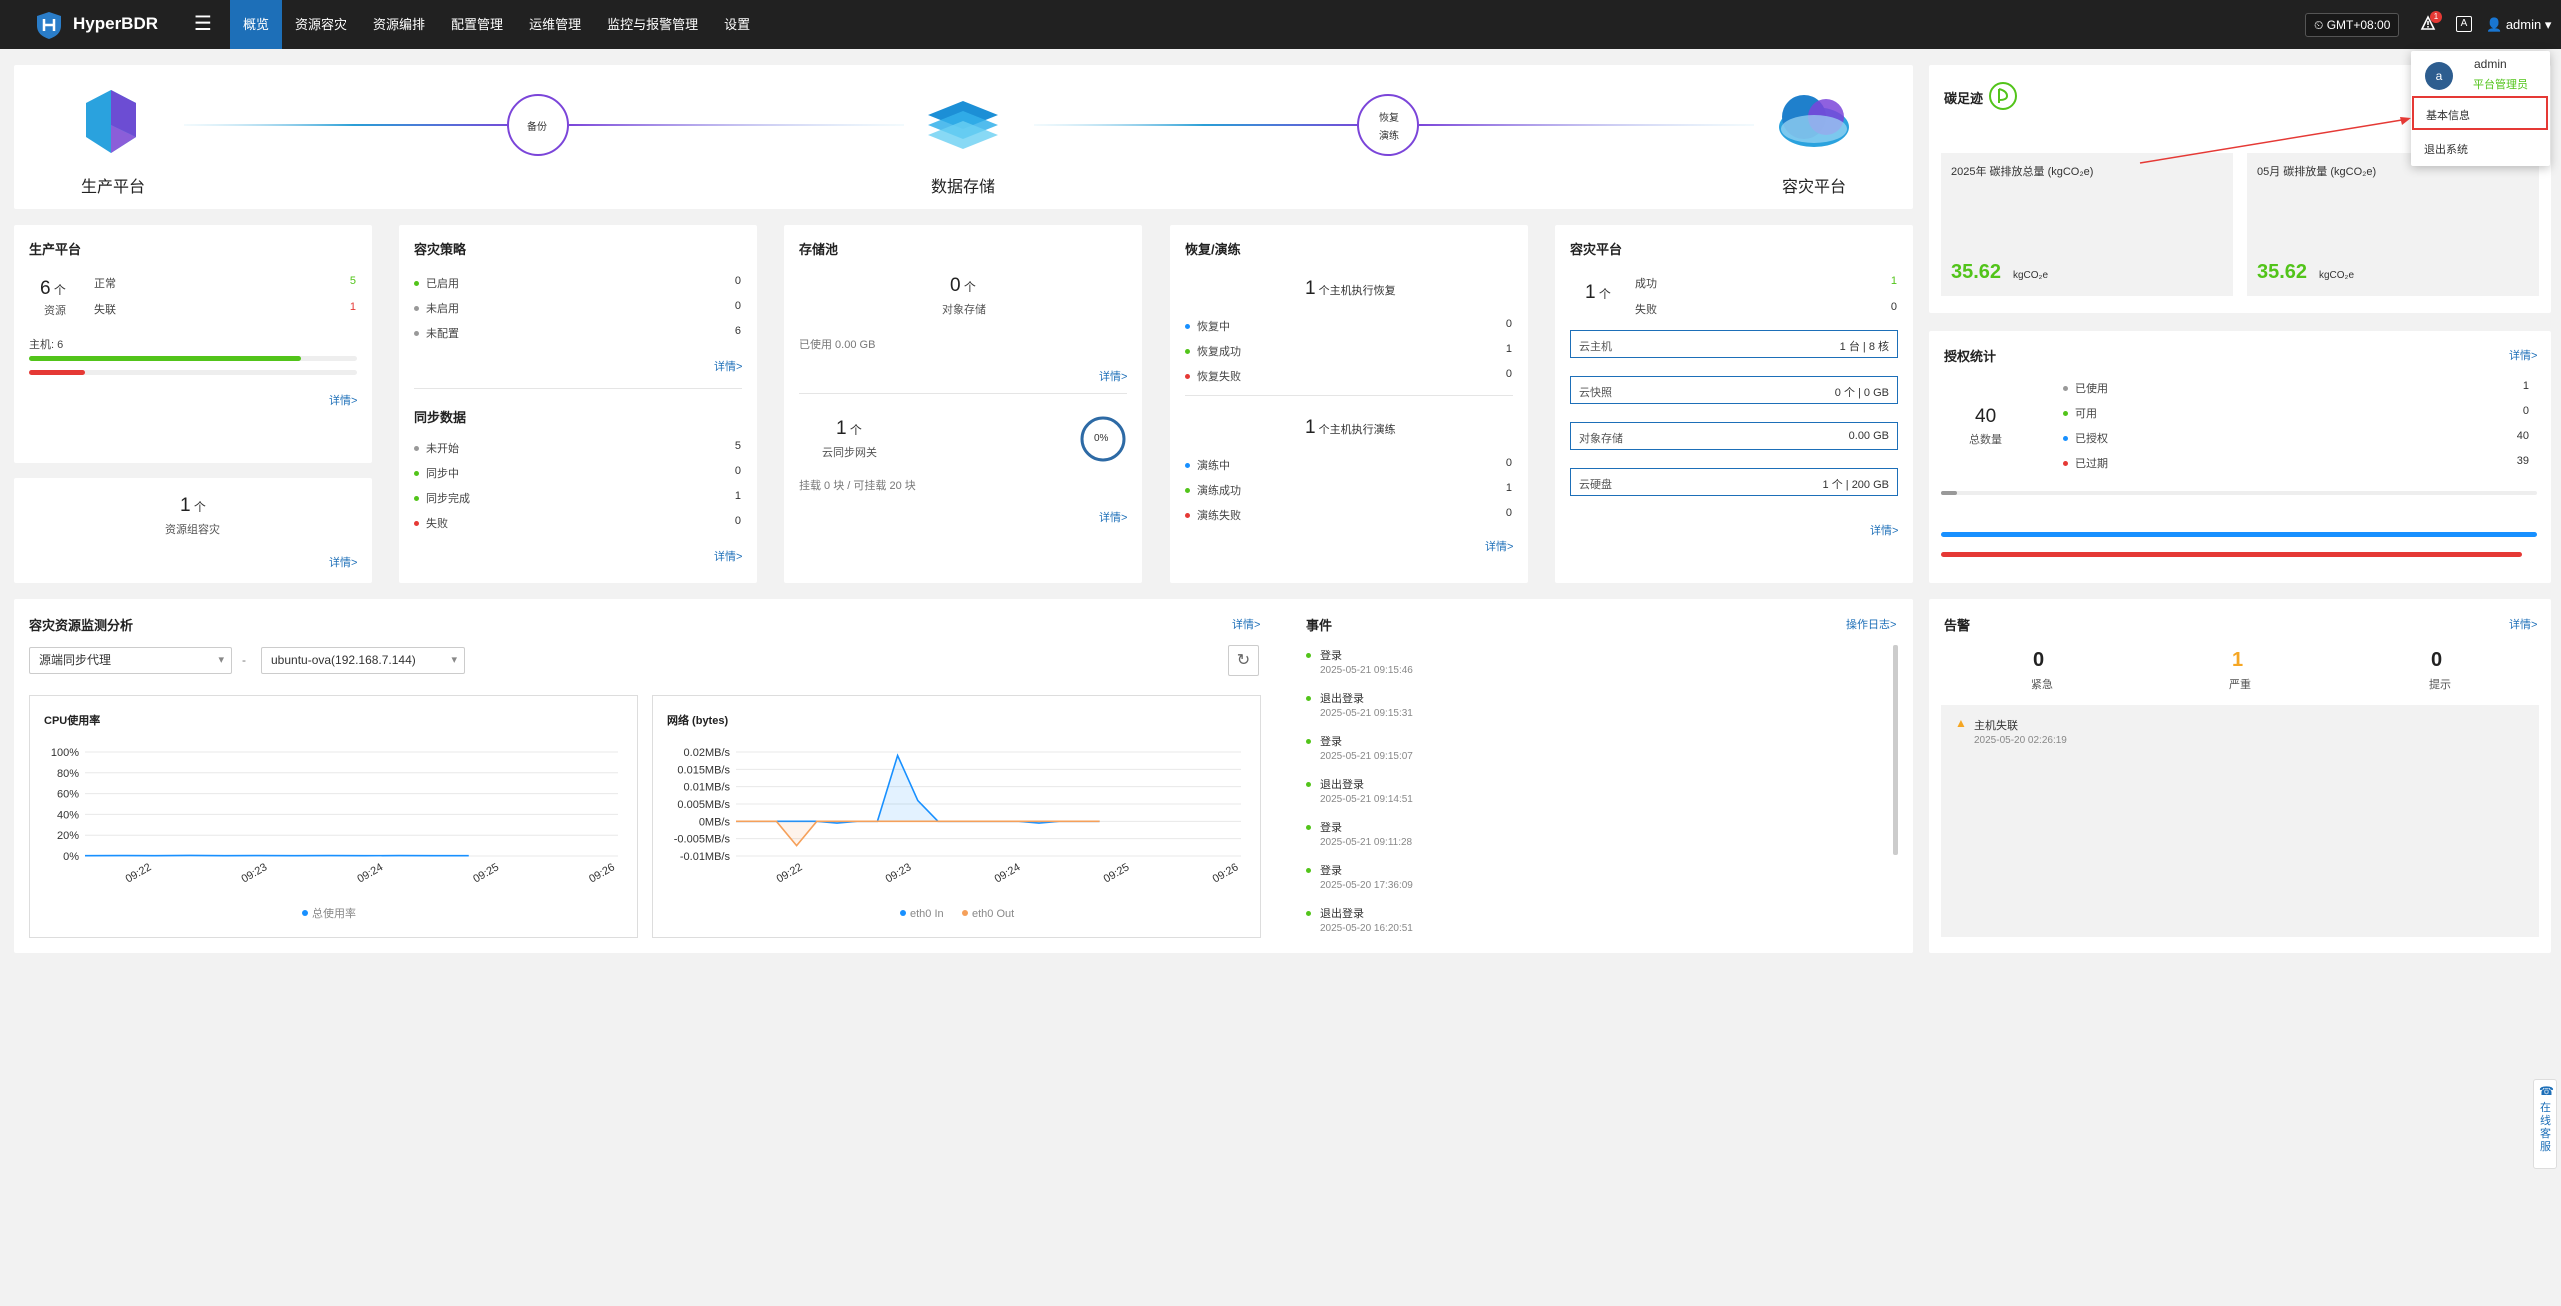  Describe the element at coordinates (737, 24) in the screenshot. I see `nav-settings: 设置` at that location.